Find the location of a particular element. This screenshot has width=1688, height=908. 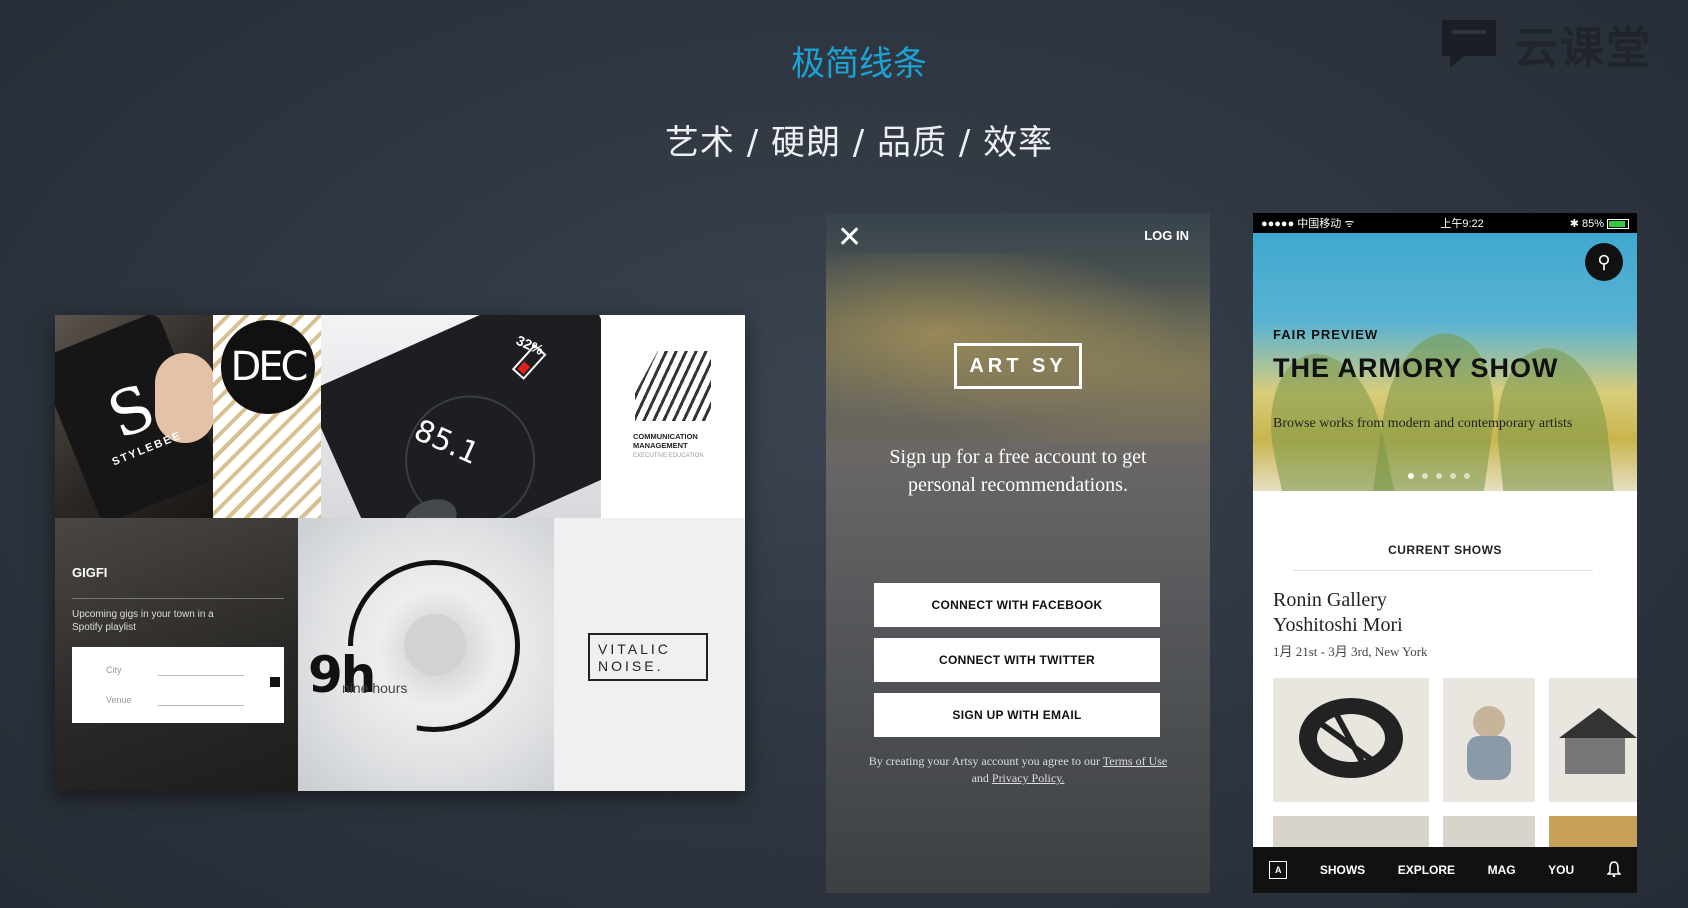

city-line is located at coordinates (201, 675).